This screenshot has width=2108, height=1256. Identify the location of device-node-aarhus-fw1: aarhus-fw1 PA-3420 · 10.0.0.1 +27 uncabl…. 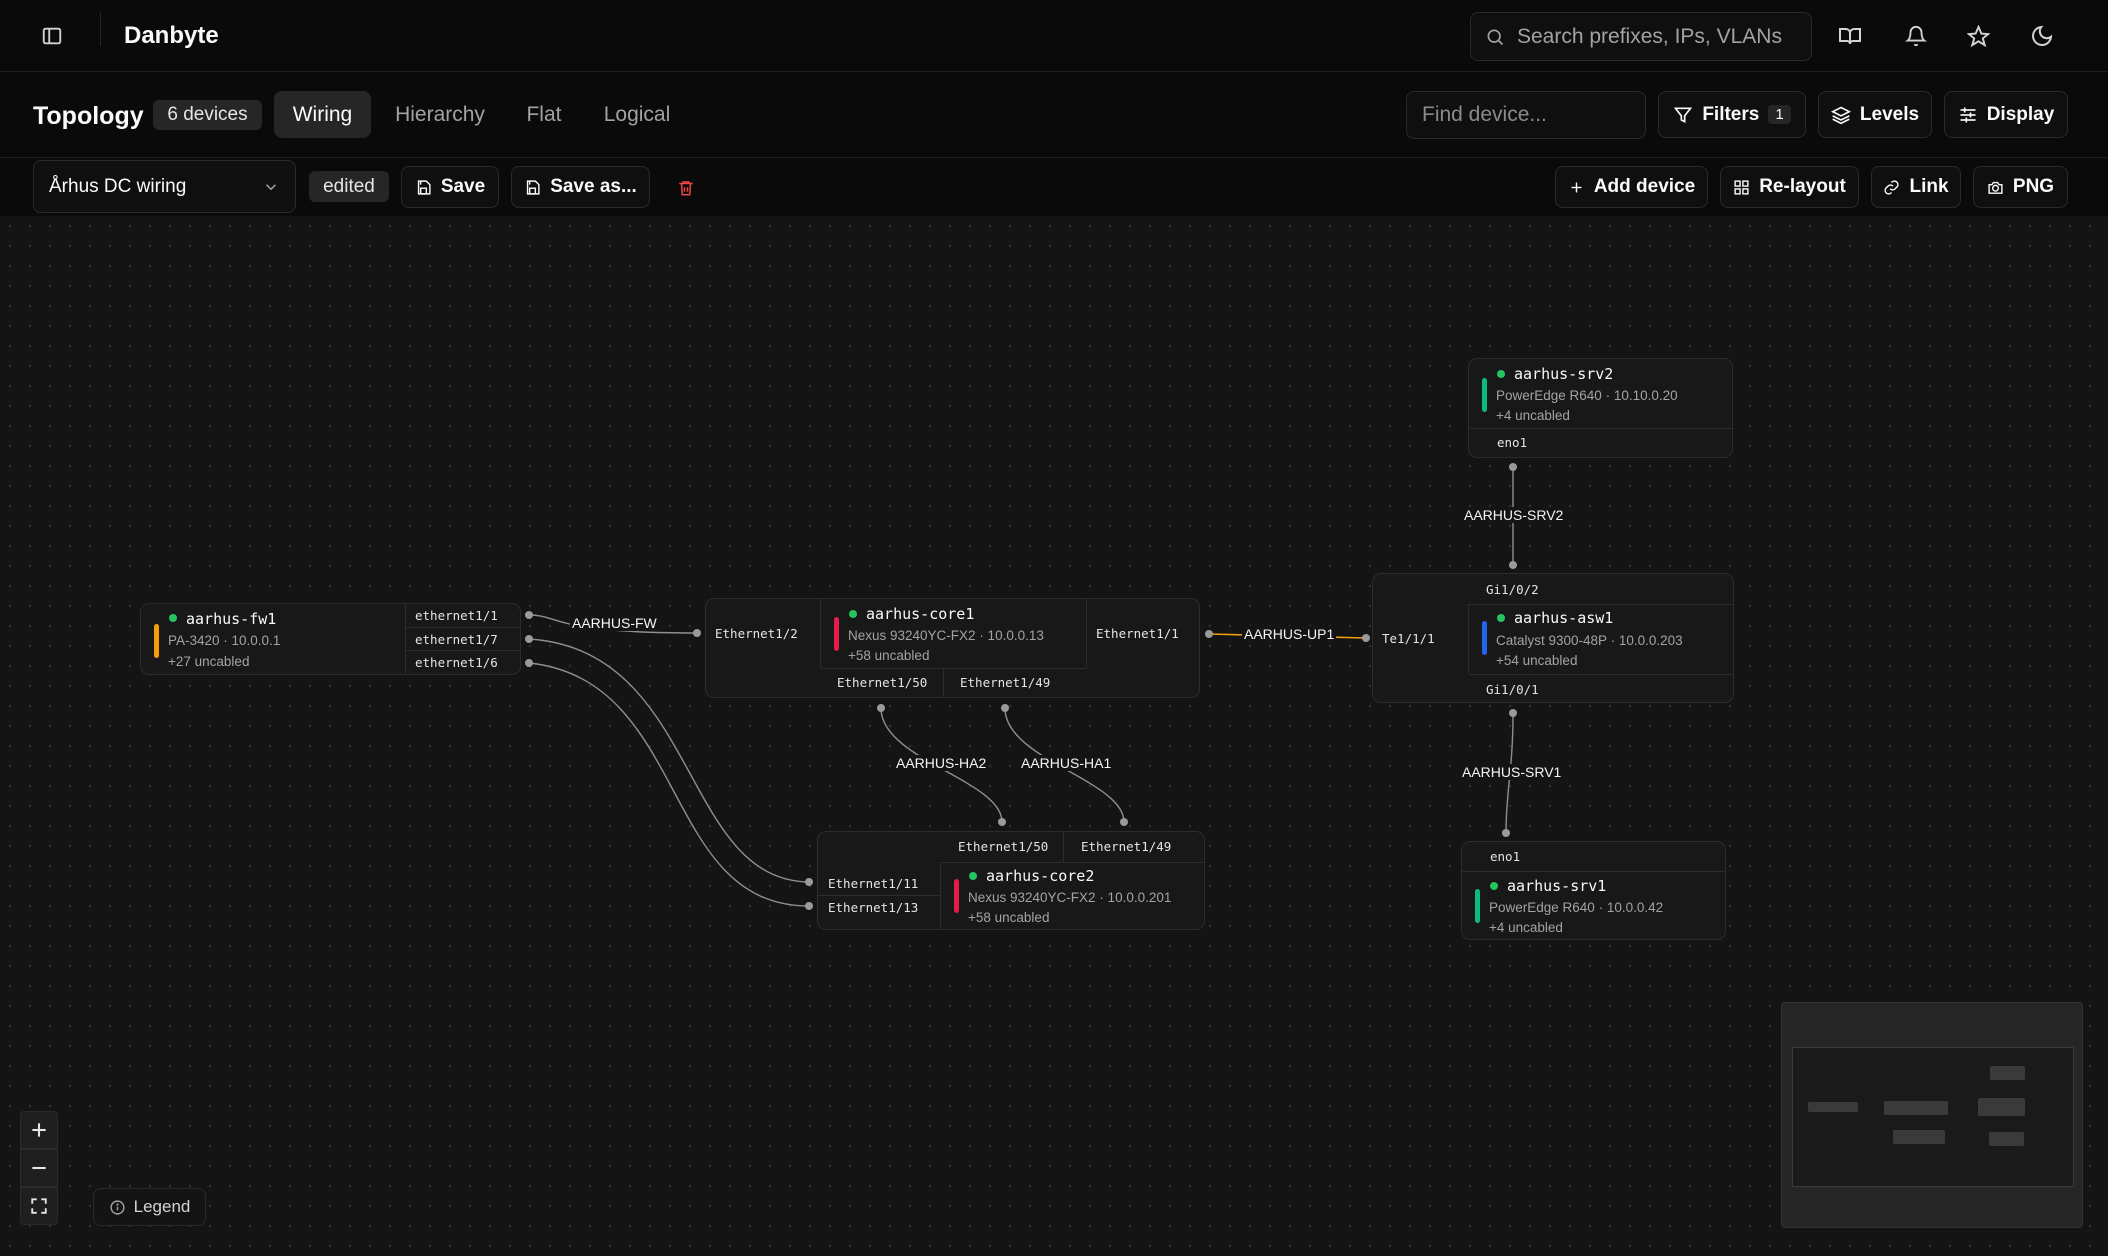
(330, 639).